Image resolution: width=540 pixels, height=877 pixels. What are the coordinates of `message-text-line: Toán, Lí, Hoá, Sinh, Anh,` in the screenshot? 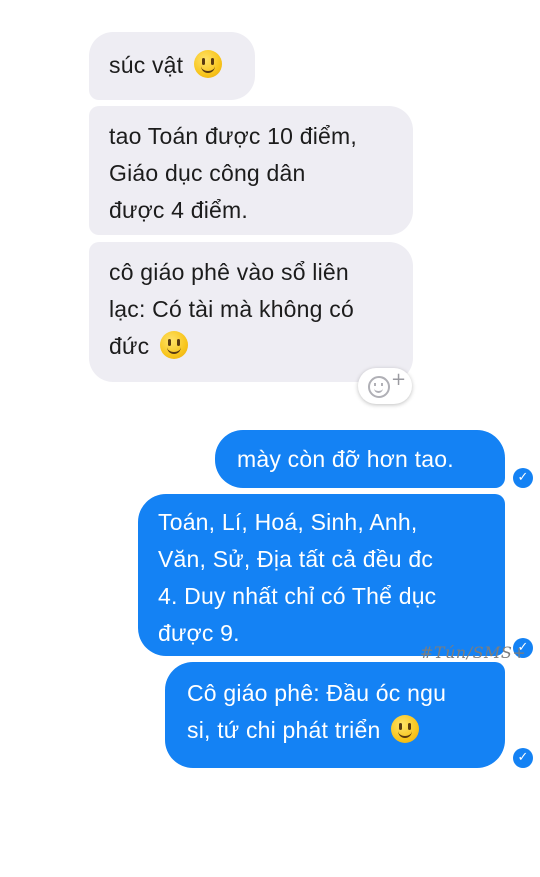 It's located at (288, 522).